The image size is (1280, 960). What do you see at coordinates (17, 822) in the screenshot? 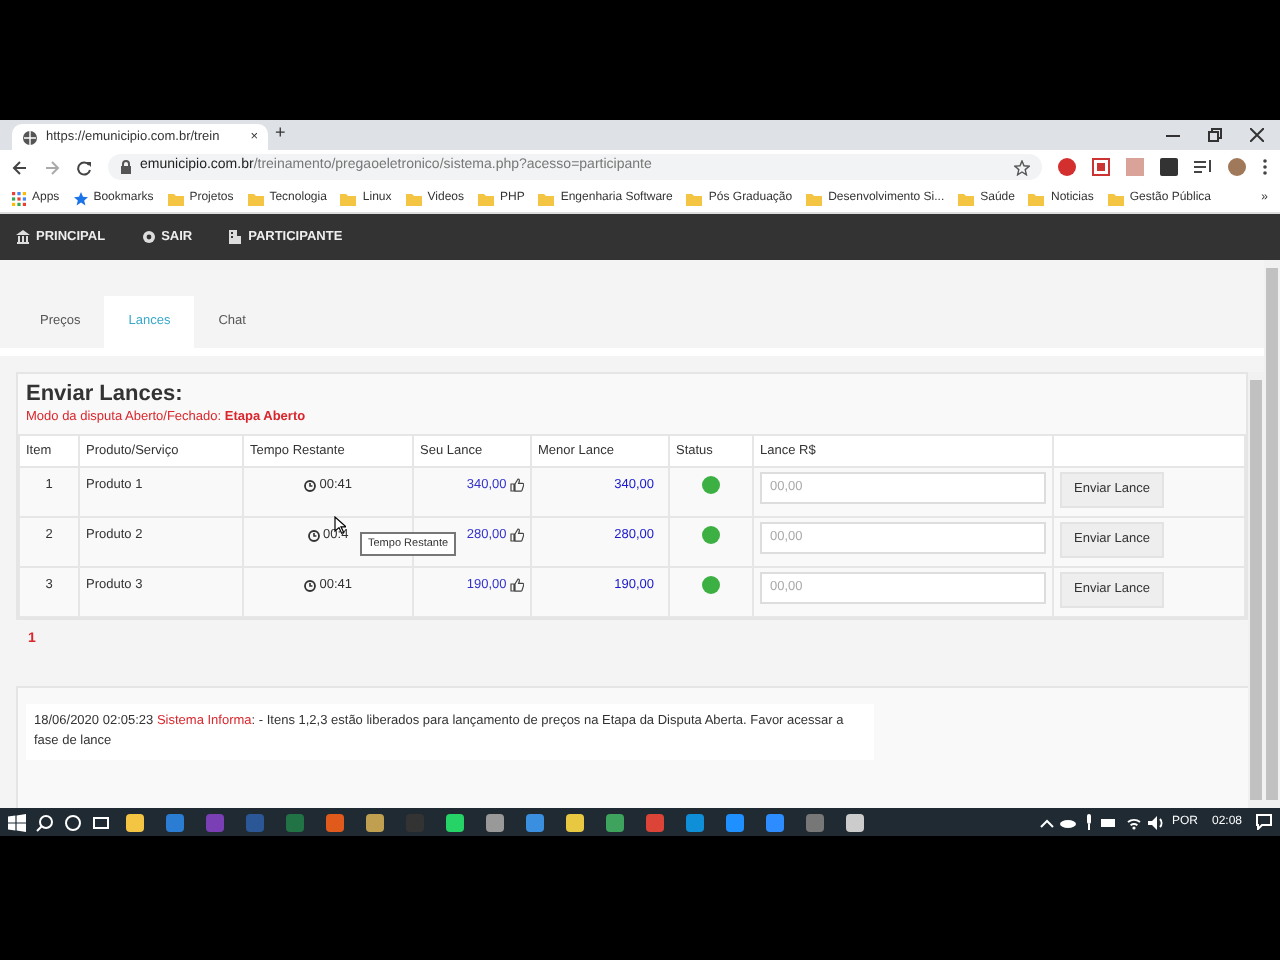
I see `windows-start-icon` at bounding box center [17, 822].